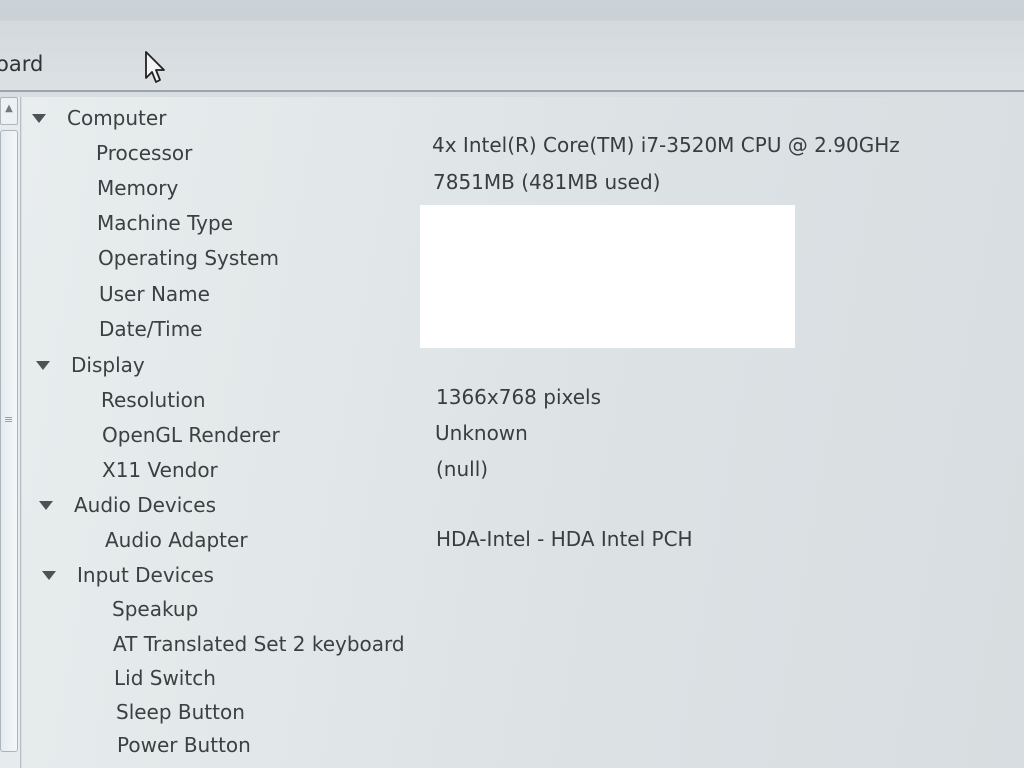 This screenshot has width=1024, height=768. Describe the element at coordinates (188, 258) in the screenshot. I see `operating-system-label: Operating System` at that location.